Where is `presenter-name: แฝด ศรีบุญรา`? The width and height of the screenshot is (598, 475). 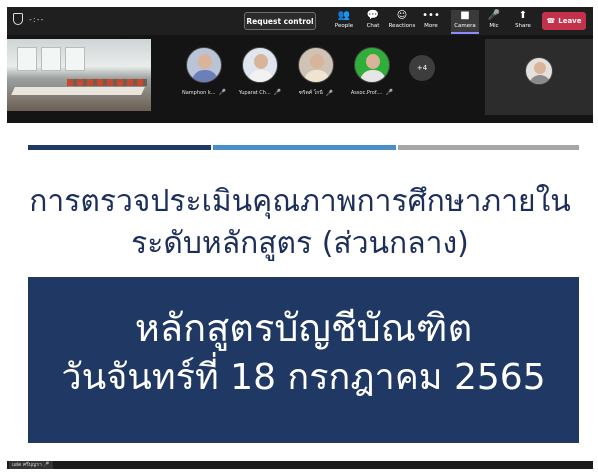
presenter-name: แฝด ศรีบุญรา is located at coordinates (27, 465).